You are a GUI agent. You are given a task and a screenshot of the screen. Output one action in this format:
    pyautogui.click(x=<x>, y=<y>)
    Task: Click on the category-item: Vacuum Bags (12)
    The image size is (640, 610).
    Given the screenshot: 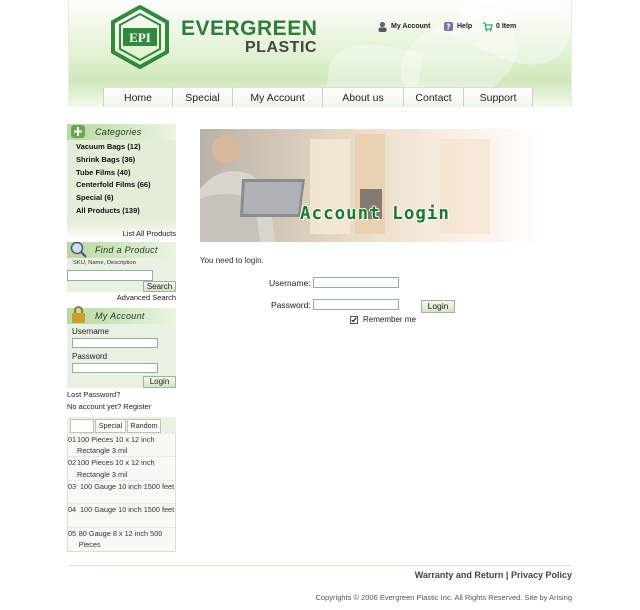 What is the action you would take?
    pyautogui.click(x=126, y=147)
    